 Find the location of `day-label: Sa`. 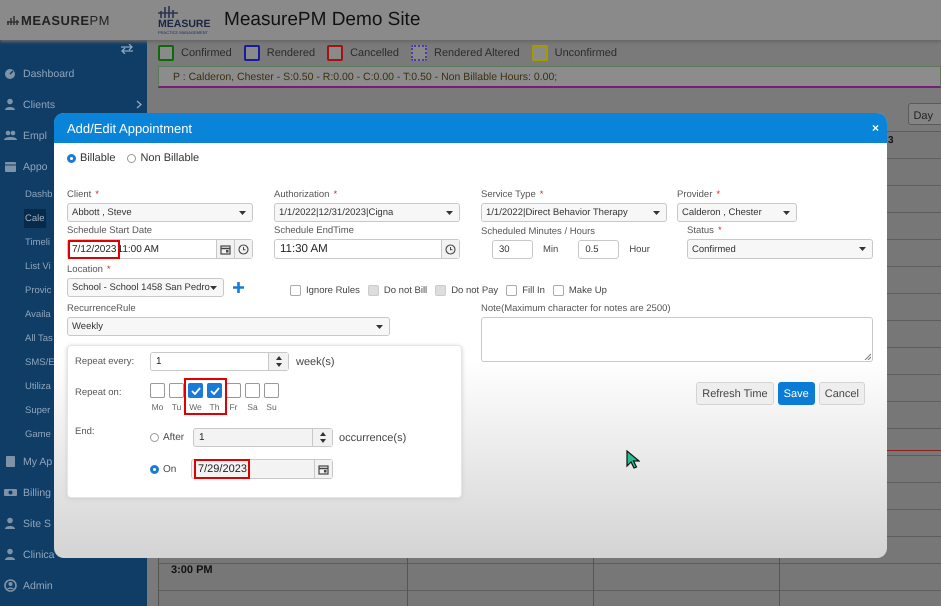

day-label: Sa is located at coordinates (252, 407).